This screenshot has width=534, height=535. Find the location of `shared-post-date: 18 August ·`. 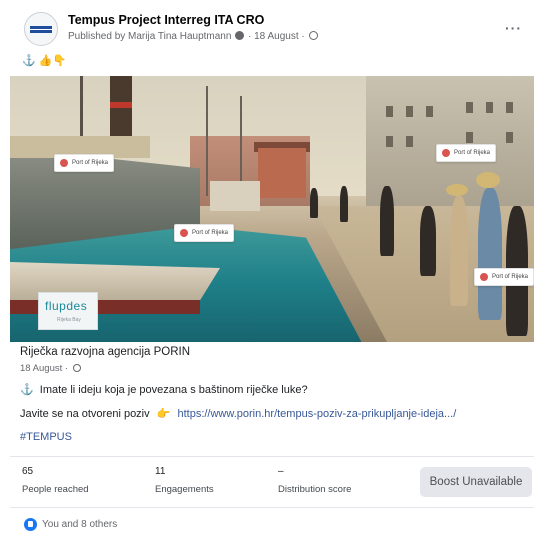

shared-post-date: 18 August · is located at coordinates (50, 368).